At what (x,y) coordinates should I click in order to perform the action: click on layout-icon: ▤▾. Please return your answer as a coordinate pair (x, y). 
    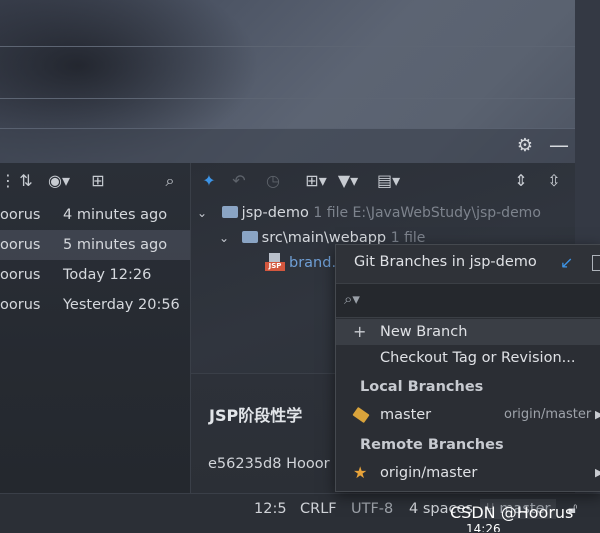
    Looking at the image, I should click on (388, 181).